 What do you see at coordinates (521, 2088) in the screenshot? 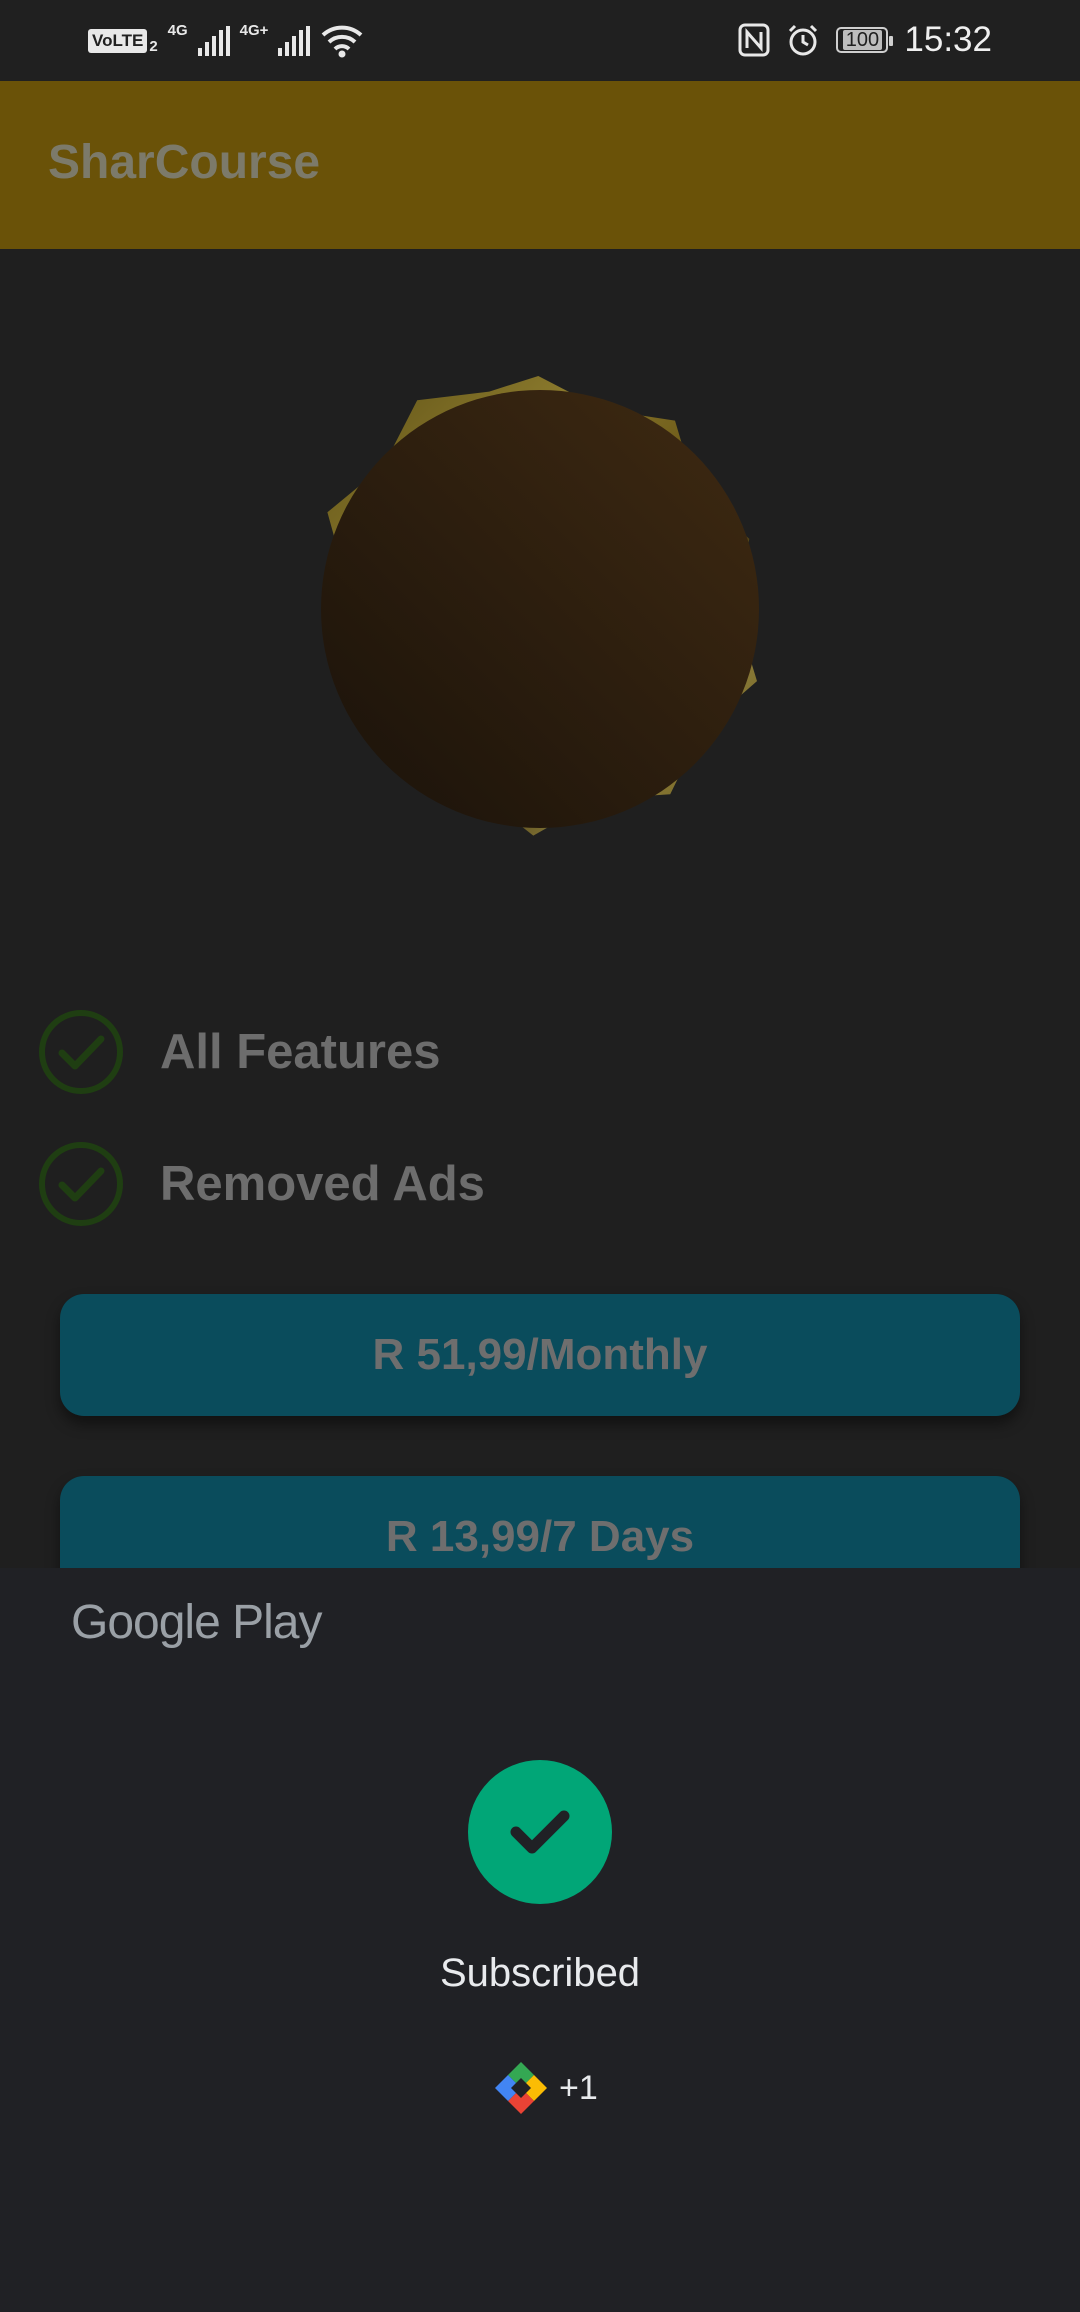
I see `google-play-points-icon` at bounding box center [521, 2088].